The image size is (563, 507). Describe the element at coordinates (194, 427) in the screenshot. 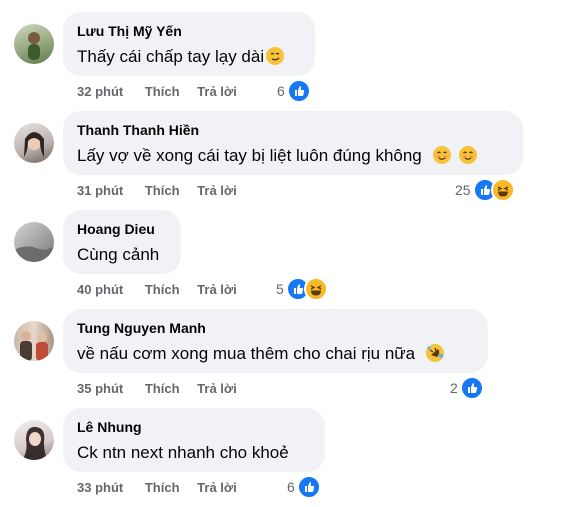

I see `commenter-name: Lê Nhung` at that location.